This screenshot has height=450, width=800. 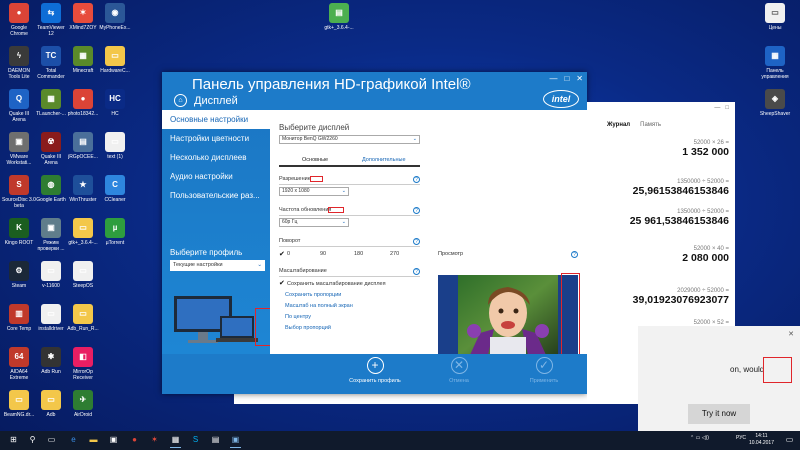 What do you see at coordinates (313, 295) in the screenshot?
I see `scaling-link-aspect: Сохранить пропорции` at bounding box center [313, 295].